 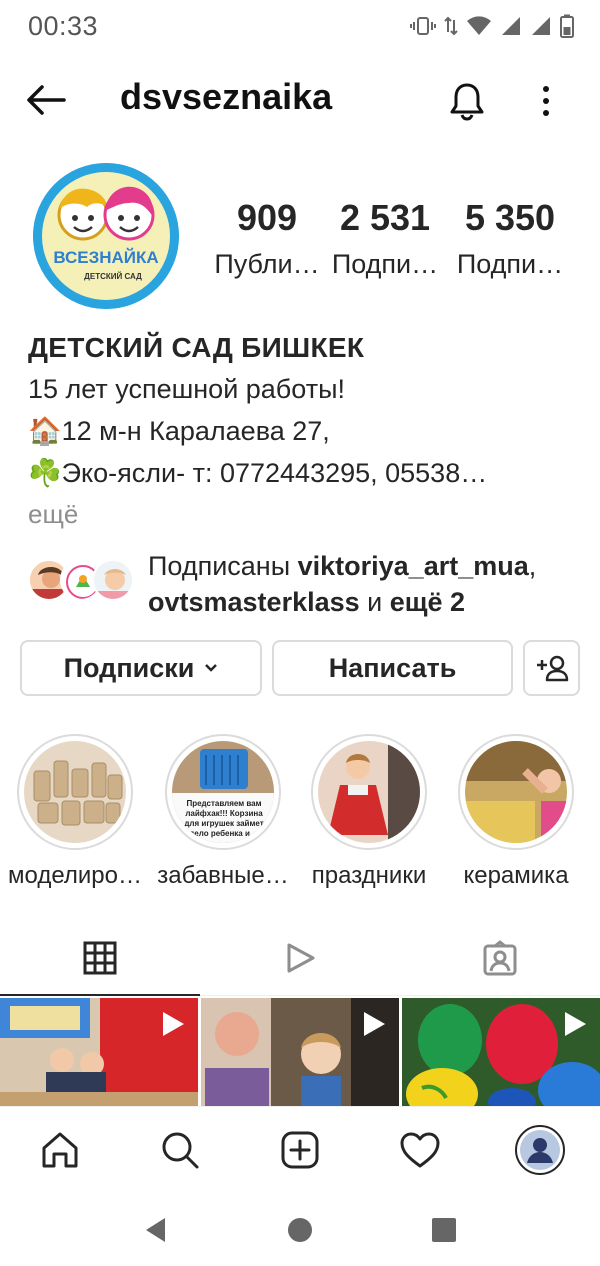 I want to click on nav-new-post, so click(x=300, y=1150).